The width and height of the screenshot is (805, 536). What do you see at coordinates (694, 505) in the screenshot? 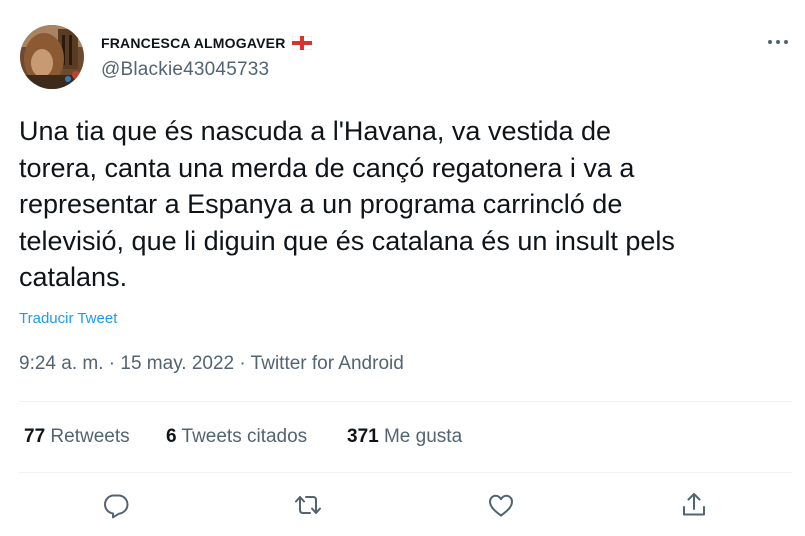
I see `share-icon` at bounding box center [694, 505].